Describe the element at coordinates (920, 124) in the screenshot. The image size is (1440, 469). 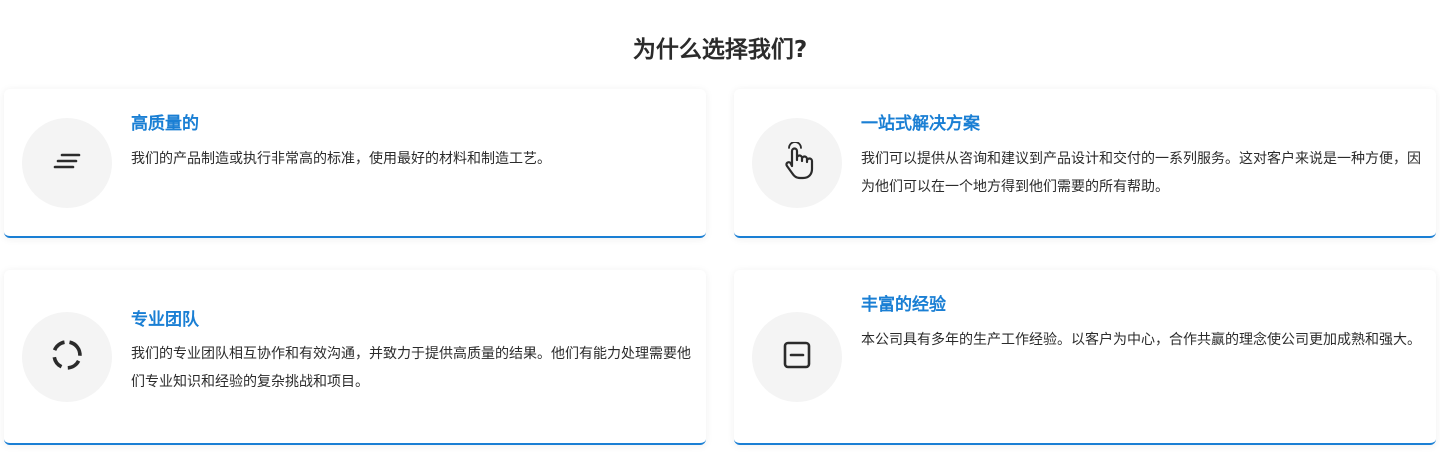
I see `card-title: 一站式解决方案` at that location.